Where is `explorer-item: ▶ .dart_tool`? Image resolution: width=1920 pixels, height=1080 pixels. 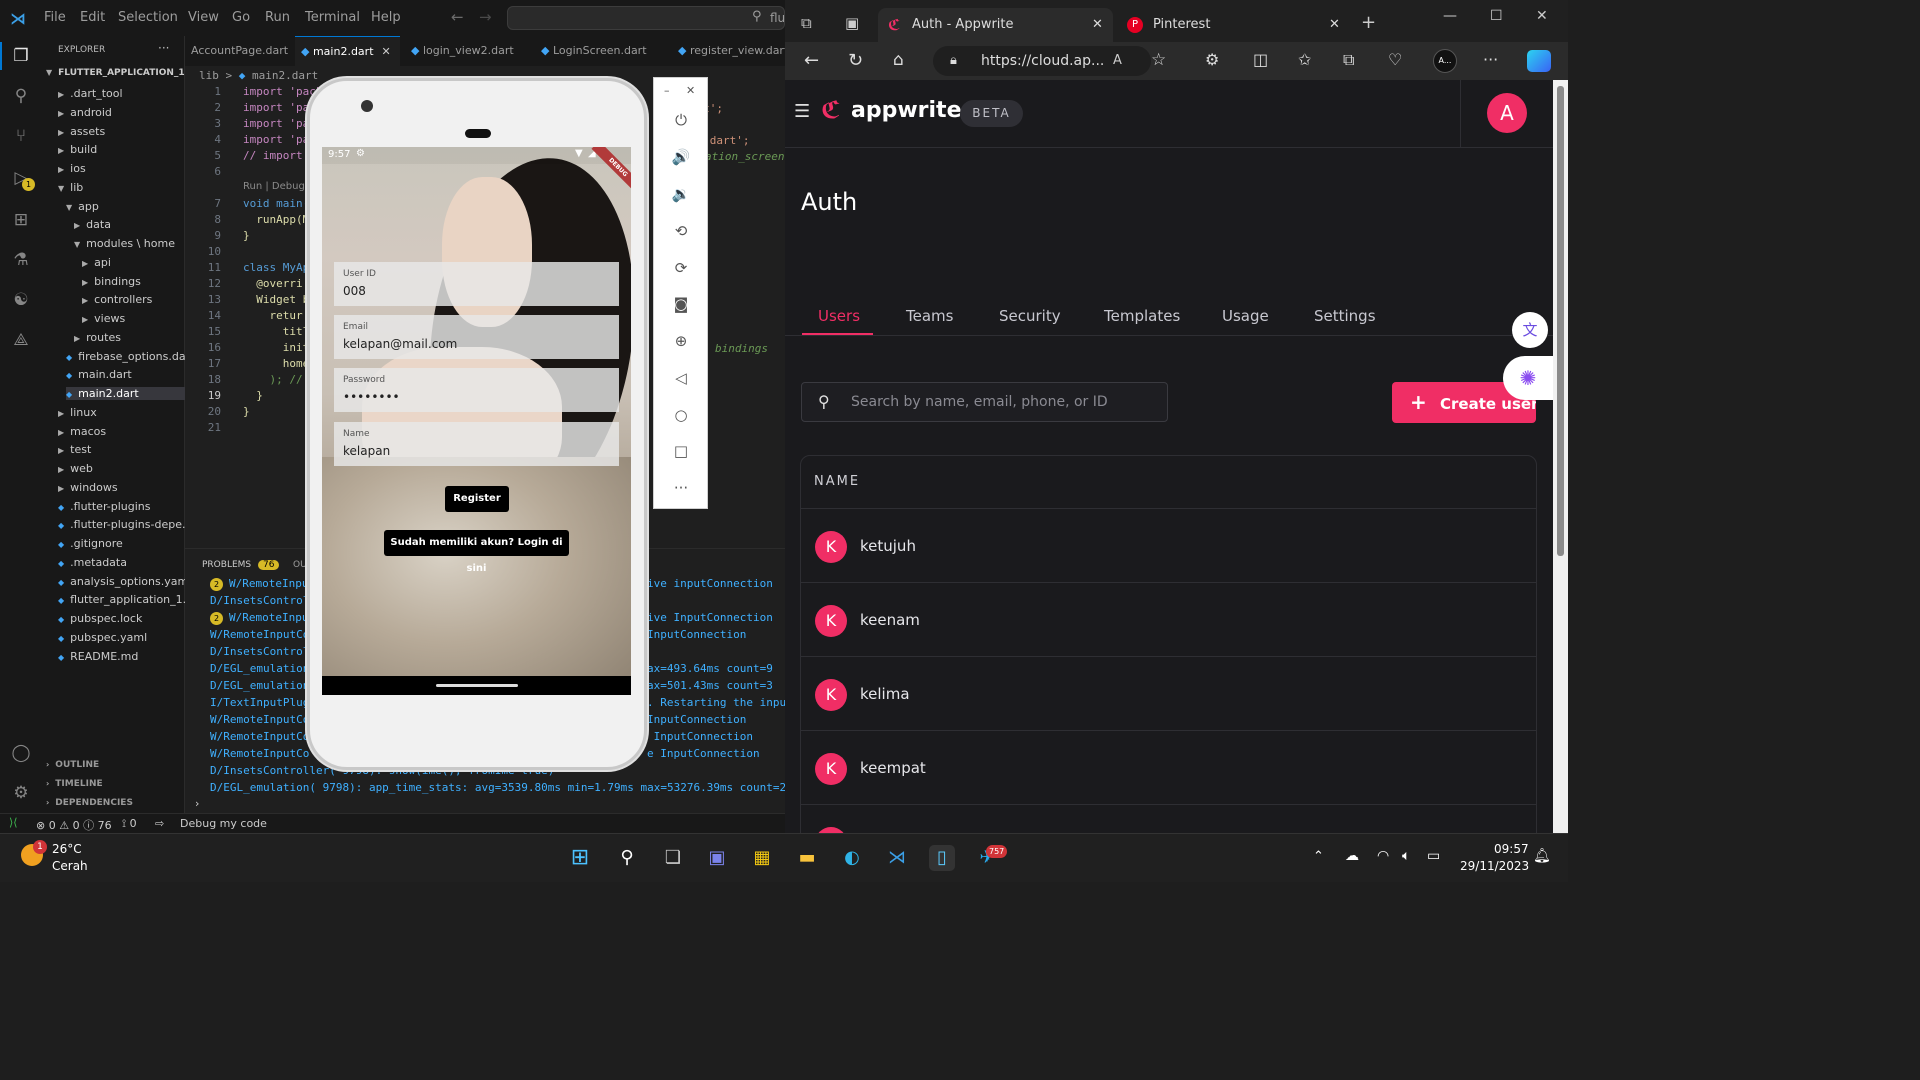
explorer-item: ▶ .dart_tool is located at coordinates (90, 93).